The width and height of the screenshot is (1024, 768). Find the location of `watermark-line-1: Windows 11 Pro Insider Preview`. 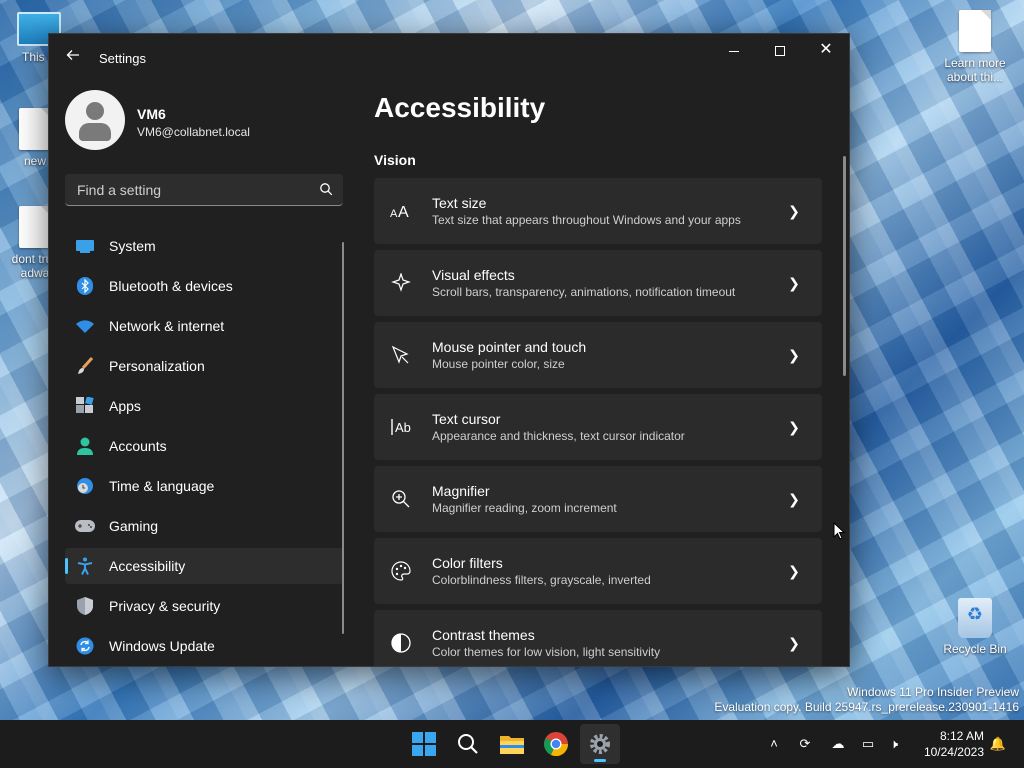

watermark-line-1: Windows 11 Pro Insider Preview is located at coordinates (933, 692).